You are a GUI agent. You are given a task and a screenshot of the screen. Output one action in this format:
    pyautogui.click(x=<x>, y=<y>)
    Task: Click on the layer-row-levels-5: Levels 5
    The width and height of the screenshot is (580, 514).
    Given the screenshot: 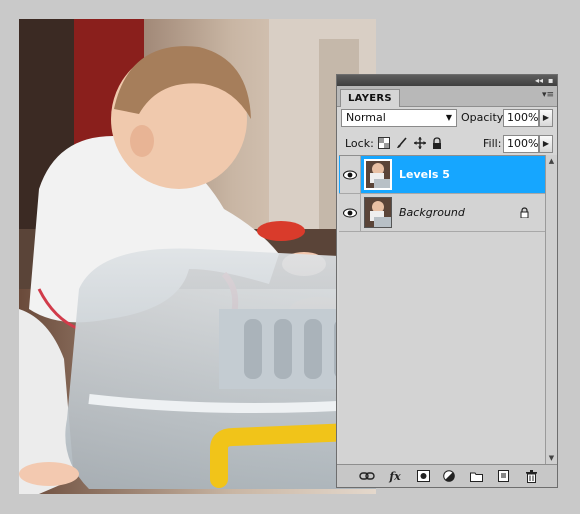 What is the action you would take?
    pyautogui.click(x=442, y=175)
    